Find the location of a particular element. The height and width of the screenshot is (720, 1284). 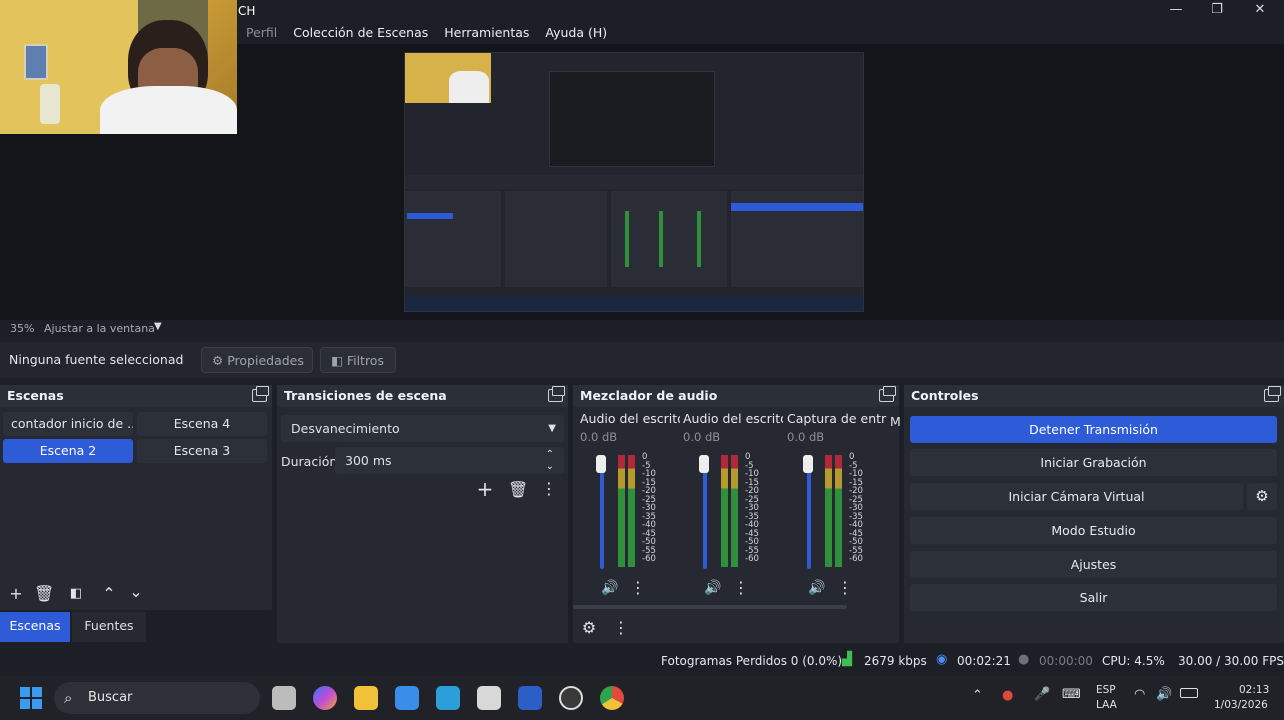

volume-icon: 🔊 is located at coordinates (1164, 694).